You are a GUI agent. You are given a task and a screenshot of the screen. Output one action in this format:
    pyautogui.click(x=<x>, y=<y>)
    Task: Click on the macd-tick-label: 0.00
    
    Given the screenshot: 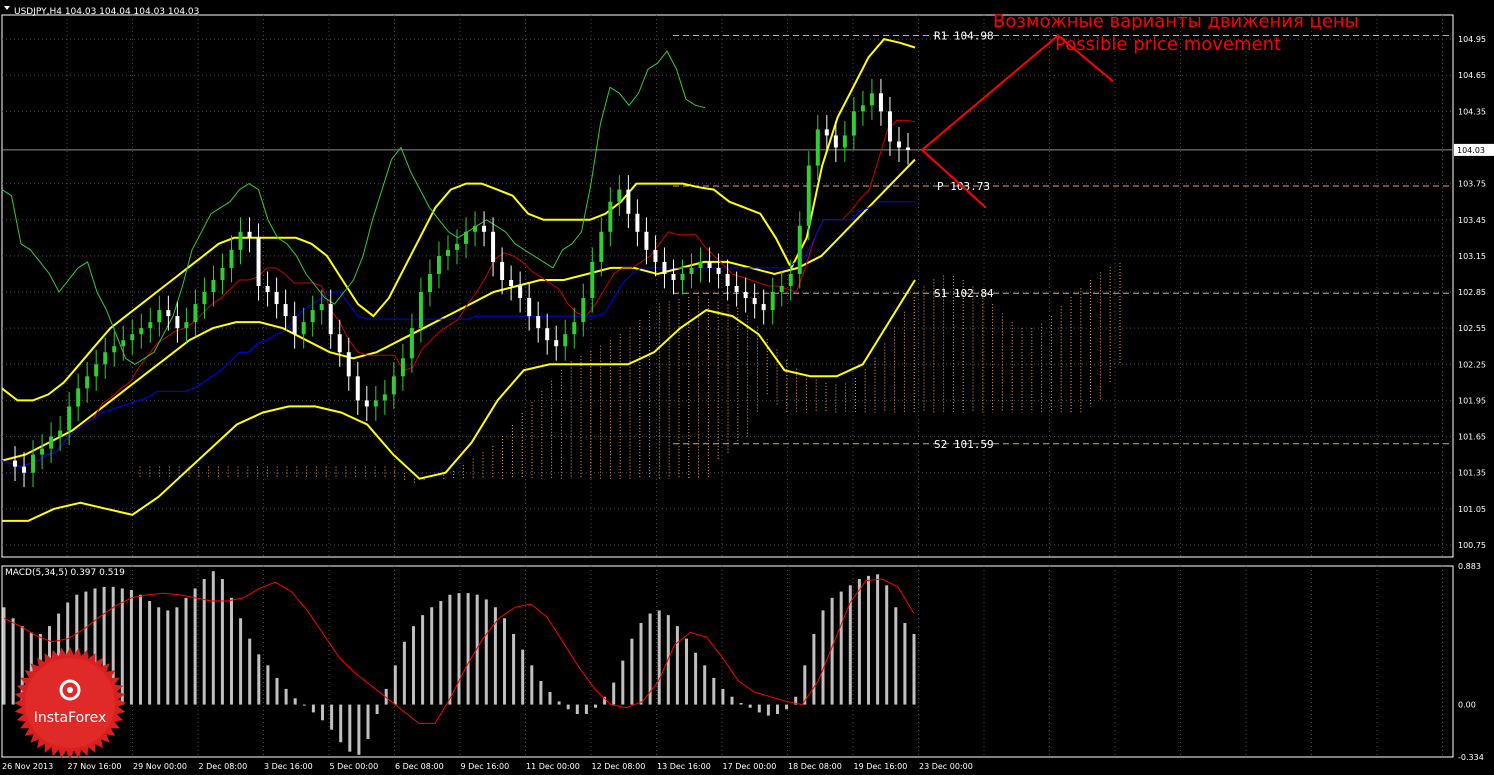 What is the action you would take?
    pyautogui.click(x=1467, y=705)
    